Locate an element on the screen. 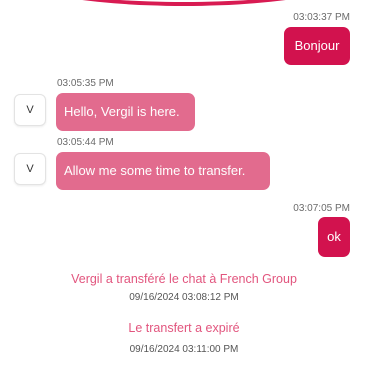 The image size is (368, 371). outgoing-message-bubble: Bonjour is located at coordinates (317, 46).